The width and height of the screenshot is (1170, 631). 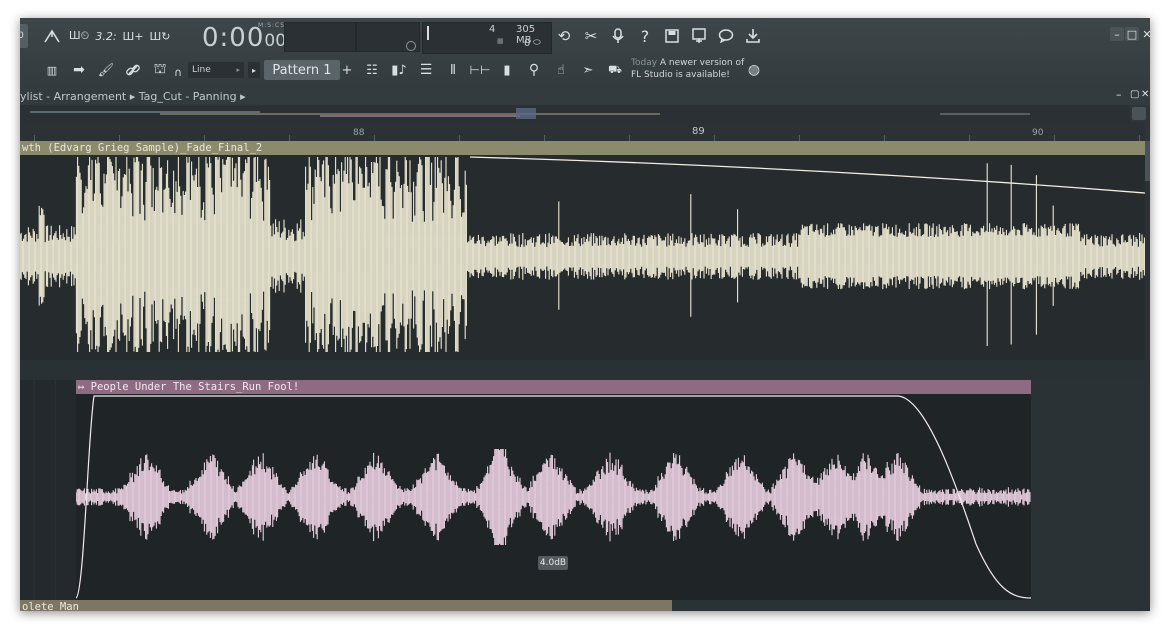 What do you see at coordinates (564, 36) in the screenshot?
I see `undo-history-icon: ⟲` at bounding box center [564, 36].